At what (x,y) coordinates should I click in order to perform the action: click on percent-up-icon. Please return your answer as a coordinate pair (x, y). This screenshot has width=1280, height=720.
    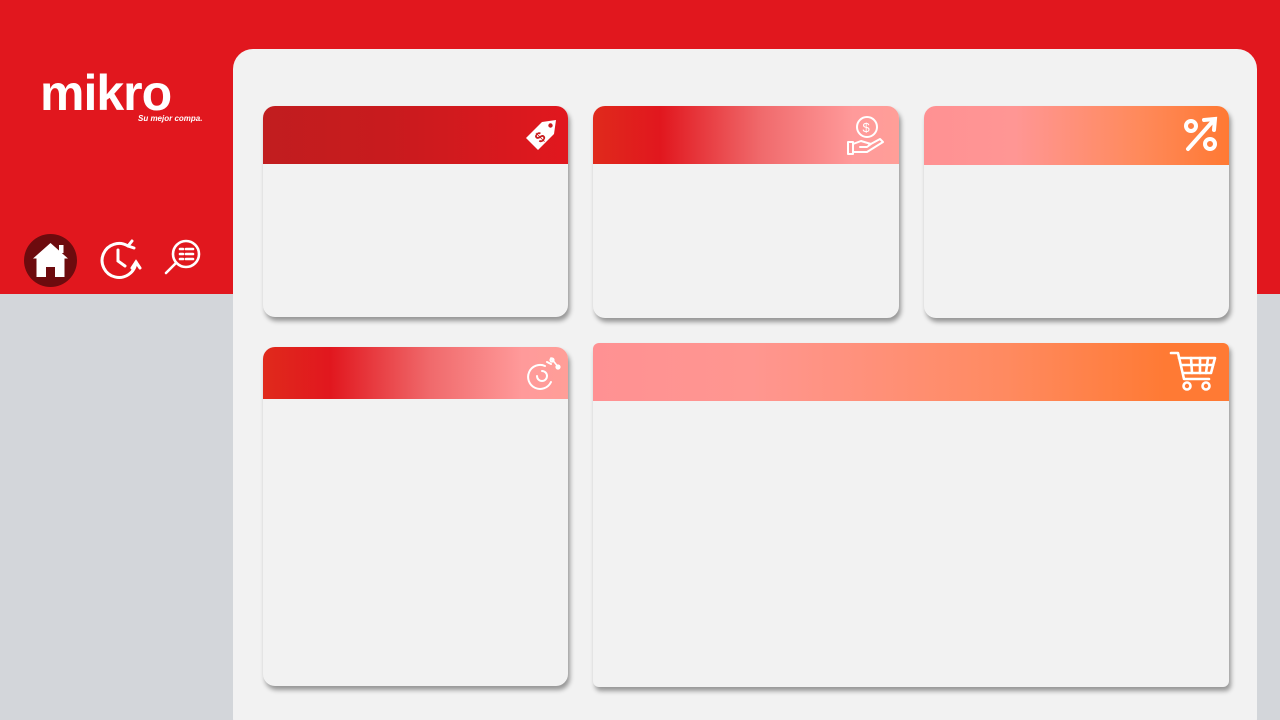
    Looking at the image, I should click on (1201, 135).